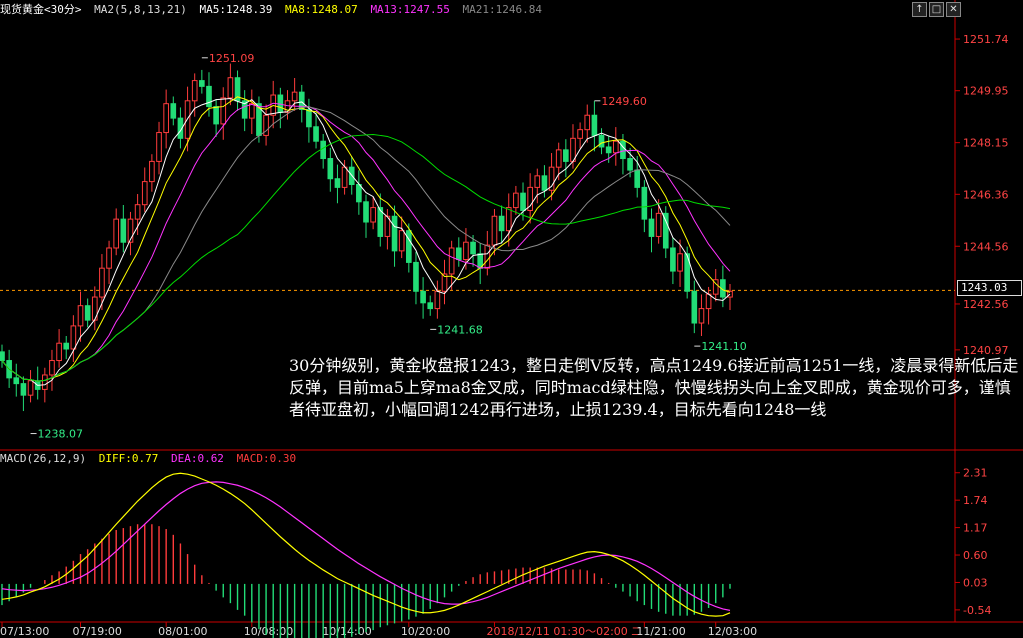  What do you see at coordinates (197, 458) in the screenshot?
I see `dea-value: DEA:0.62` at bounding box center [197, 458].